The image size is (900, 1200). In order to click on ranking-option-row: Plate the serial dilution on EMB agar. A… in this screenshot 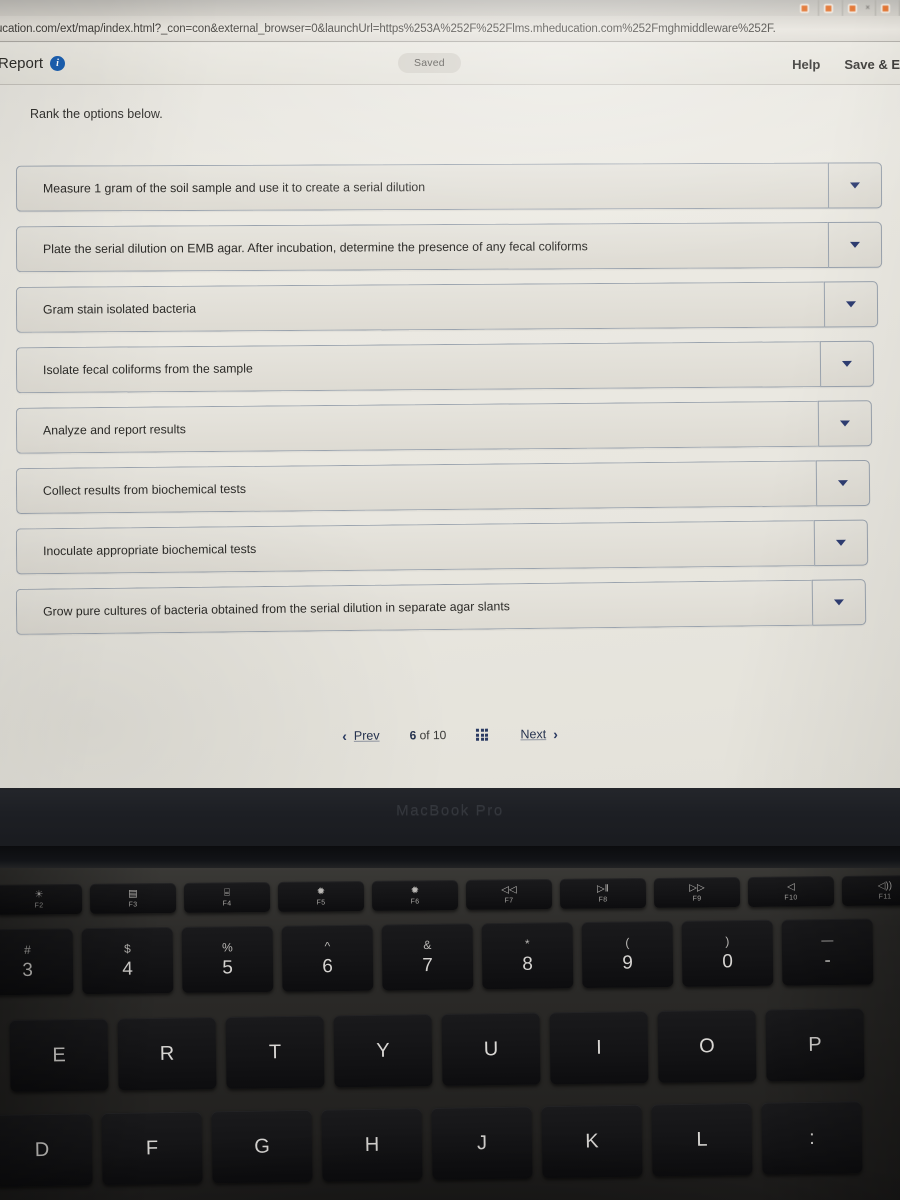, I will do `click(449, 247)`.